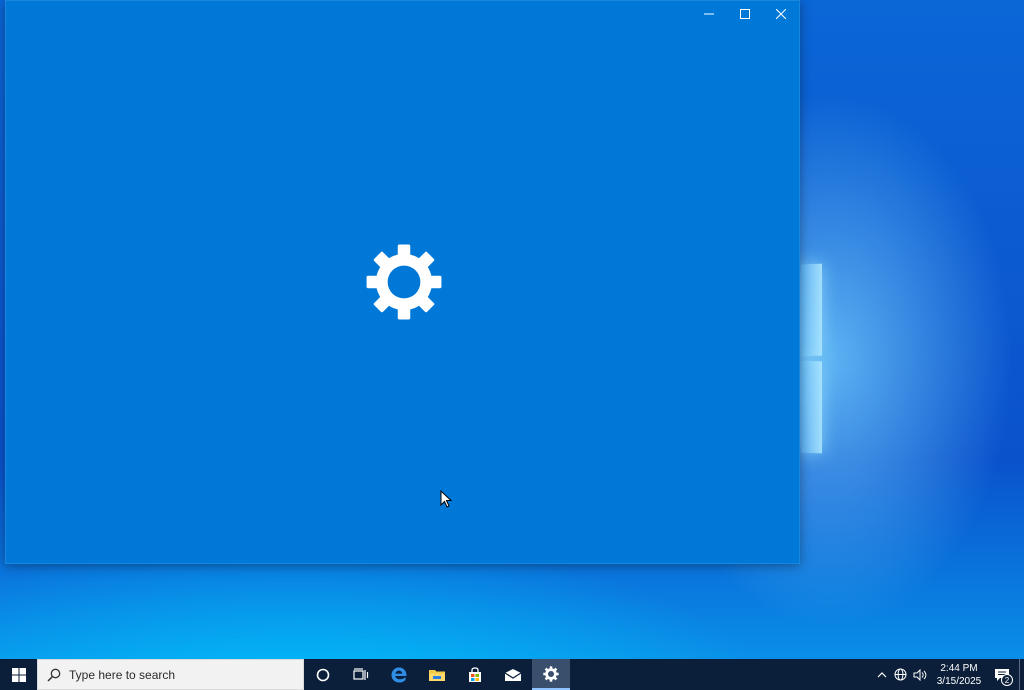 The height and width of the screenshot is (690, 1024). I want to click on edge-icon, so click(399, 674).